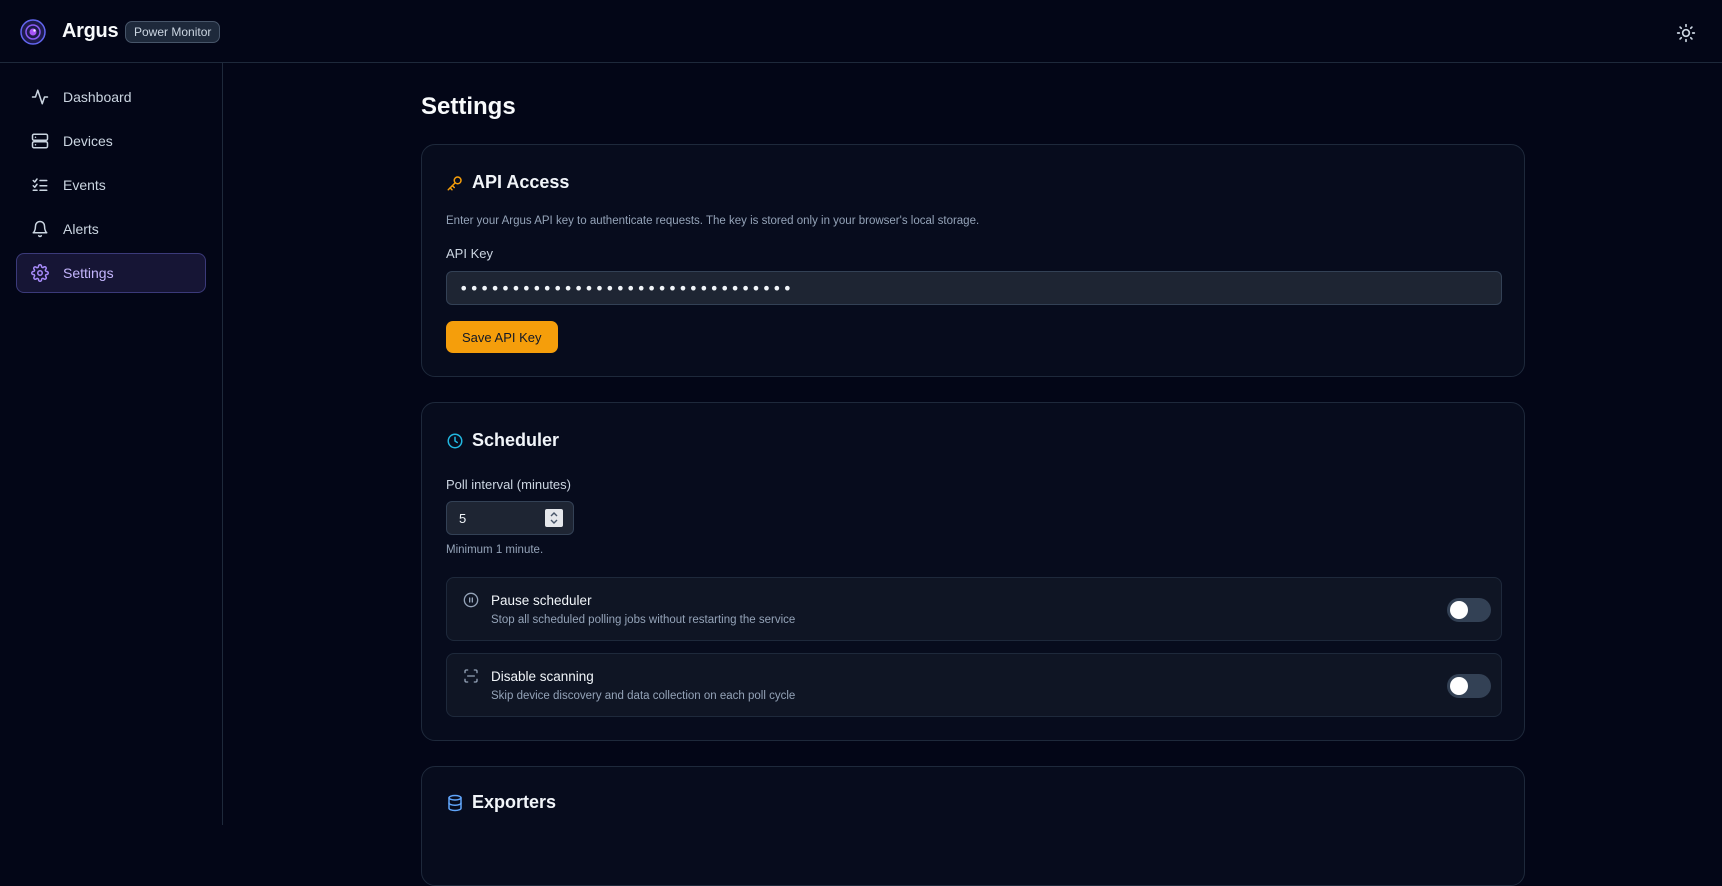 The image size is (1722, 886). I want to click on argus-logo-icon, so click(33, 32).